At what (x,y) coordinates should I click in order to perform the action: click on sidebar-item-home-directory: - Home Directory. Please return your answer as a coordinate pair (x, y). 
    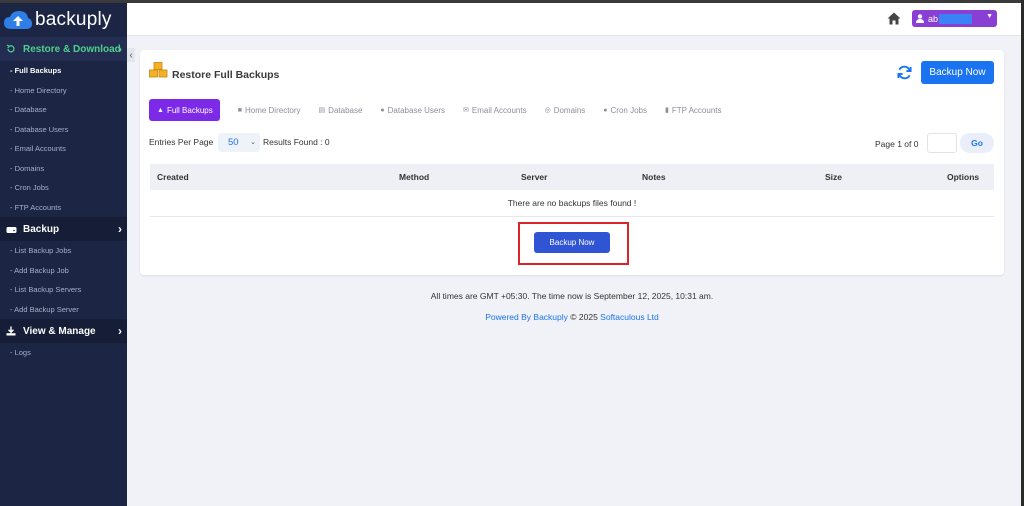
    Looking at the image, I should click on (63, 91).